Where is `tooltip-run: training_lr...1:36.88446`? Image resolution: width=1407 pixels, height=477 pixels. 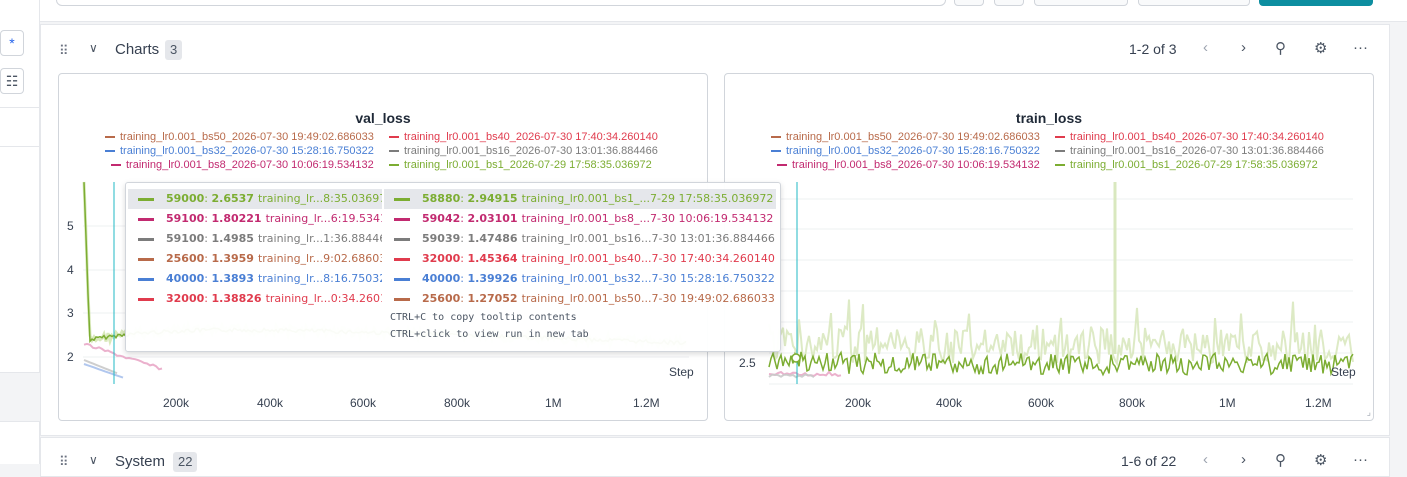
tooltip-run: training_lr...1:36.88446 is located at coordinates (319, 238).